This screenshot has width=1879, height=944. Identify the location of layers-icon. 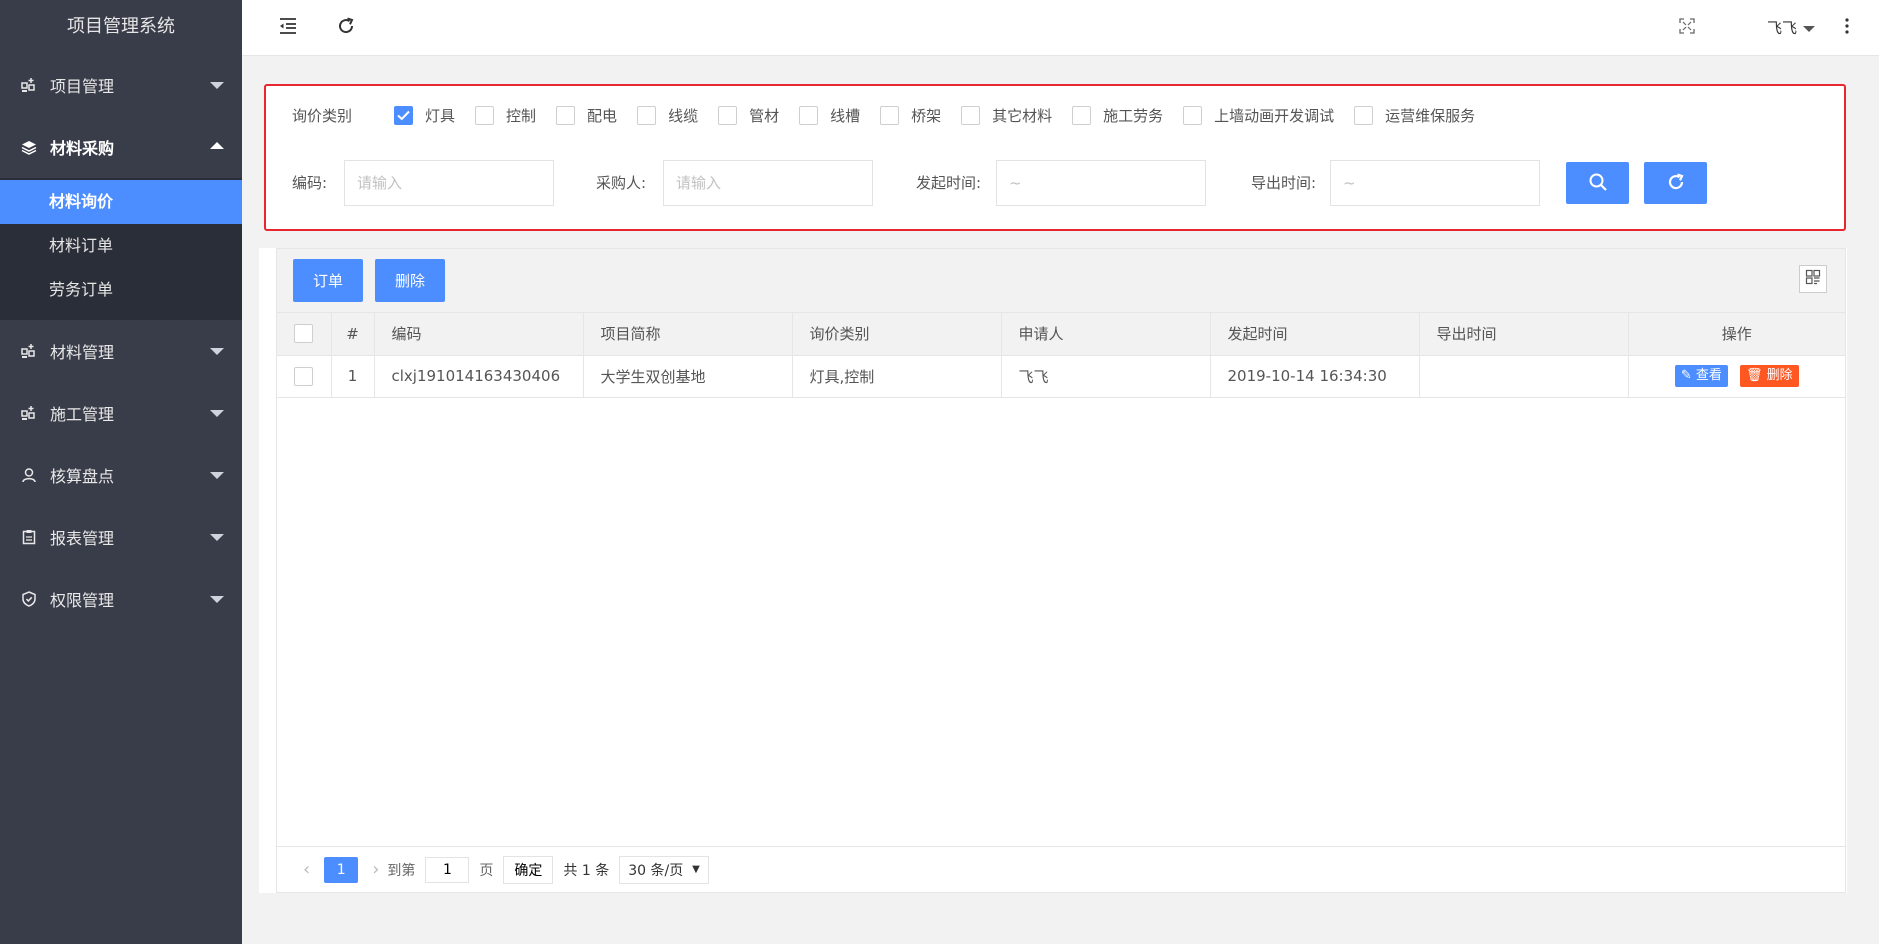
(29, 147).